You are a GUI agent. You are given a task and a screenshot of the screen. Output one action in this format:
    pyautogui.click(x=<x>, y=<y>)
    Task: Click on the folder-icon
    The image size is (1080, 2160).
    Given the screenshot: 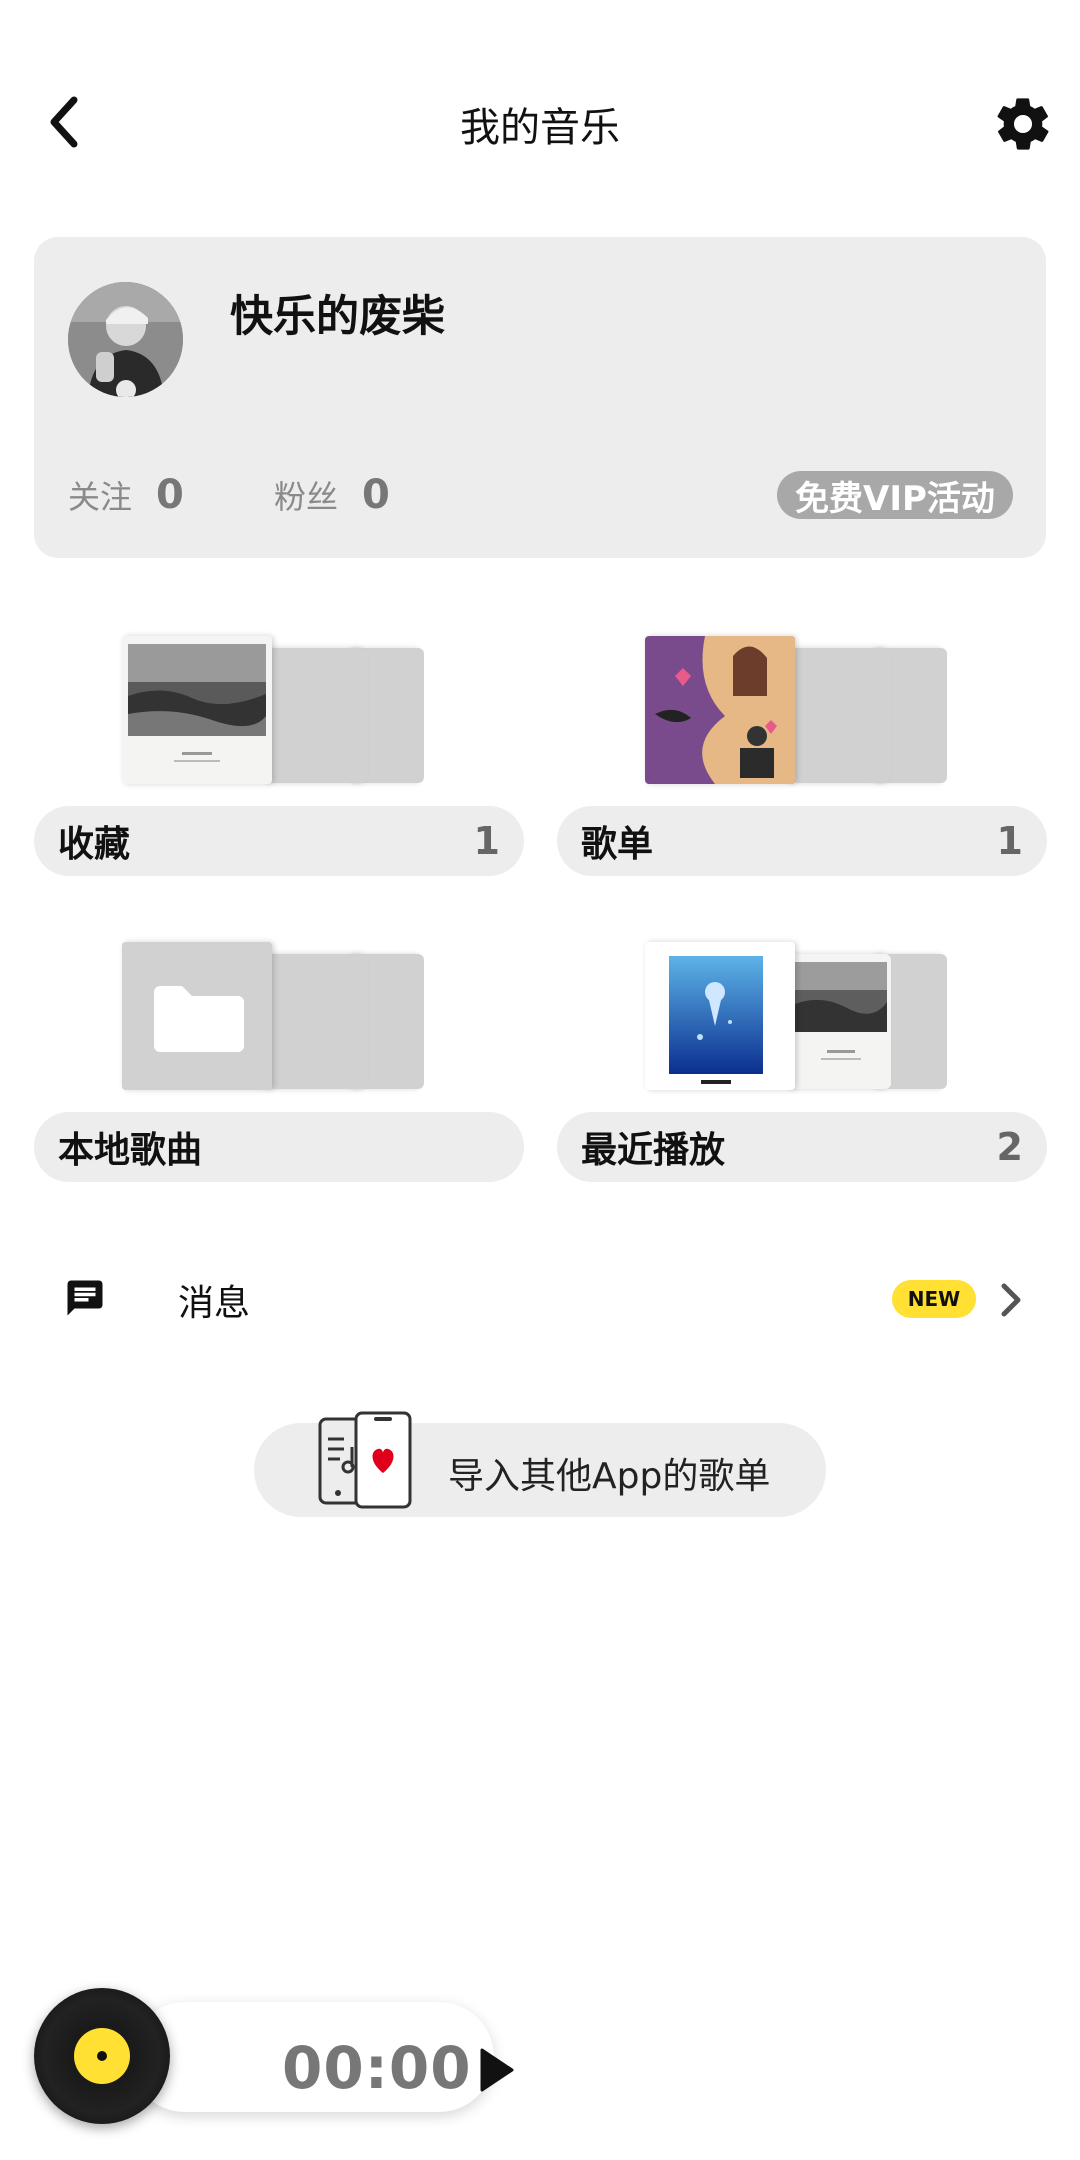 What is the action you would take?
    pyautogui.click(x=197, y=1016)
    